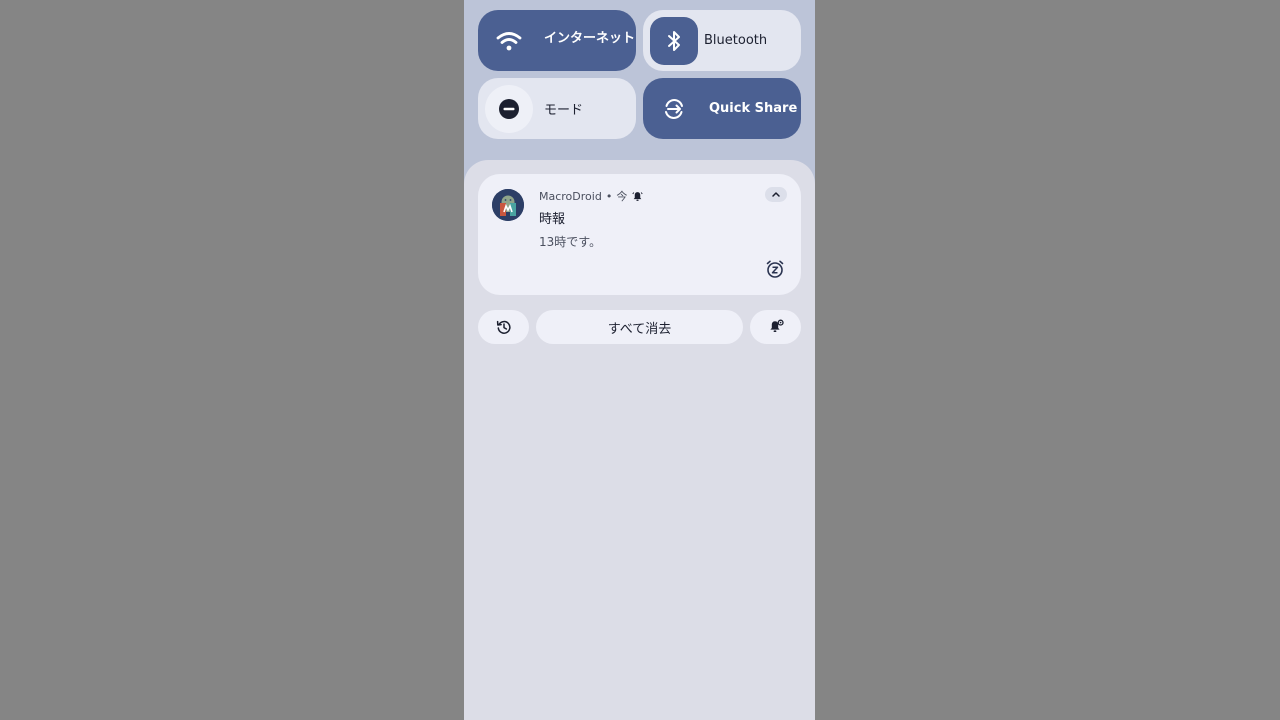 Image resolution: width=1280 pixels, height=720 pixels. I want to click on bluetooth-tile: Bluetooth, so click(722, 40).